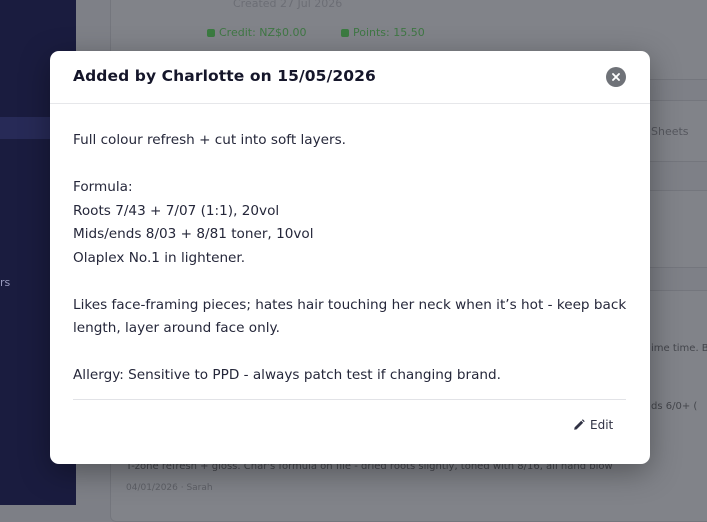 The image size is (707, 522). What do you see at coordinates (257, 32) in the screenshot?
I see `credit-badge: Credit: NZ$0.00` at bounding box center [257, 32].